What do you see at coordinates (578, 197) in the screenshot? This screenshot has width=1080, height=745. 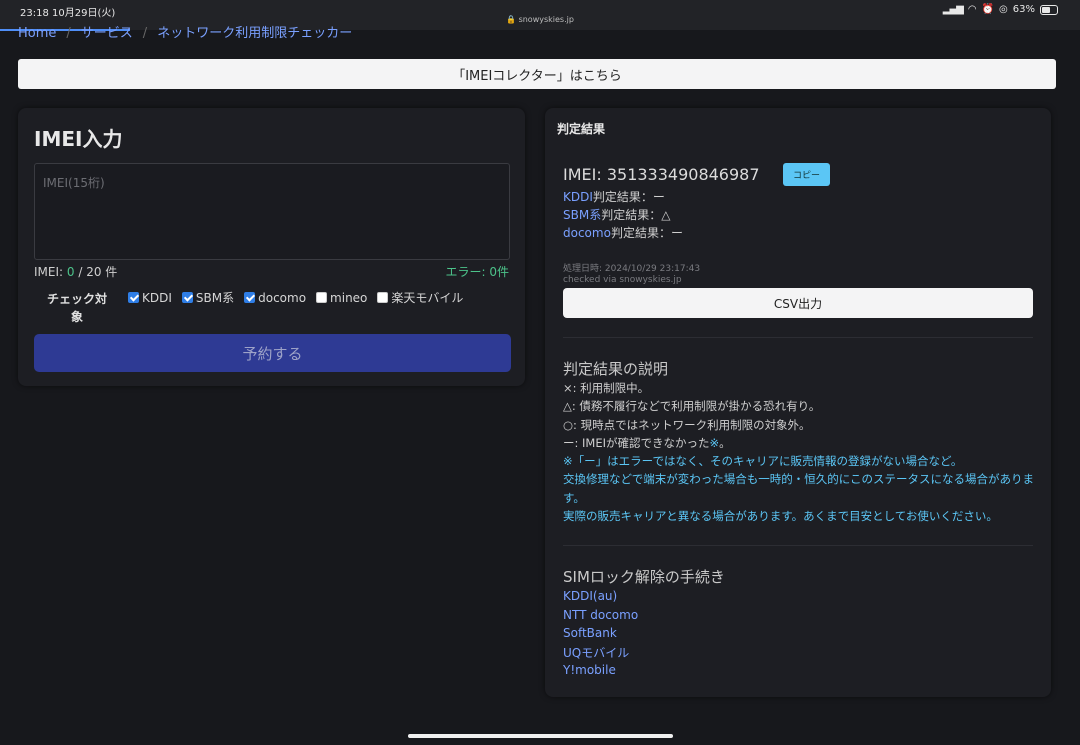 I see `carrier-link-kddi: KDDI` at bounding box center [578, 197].